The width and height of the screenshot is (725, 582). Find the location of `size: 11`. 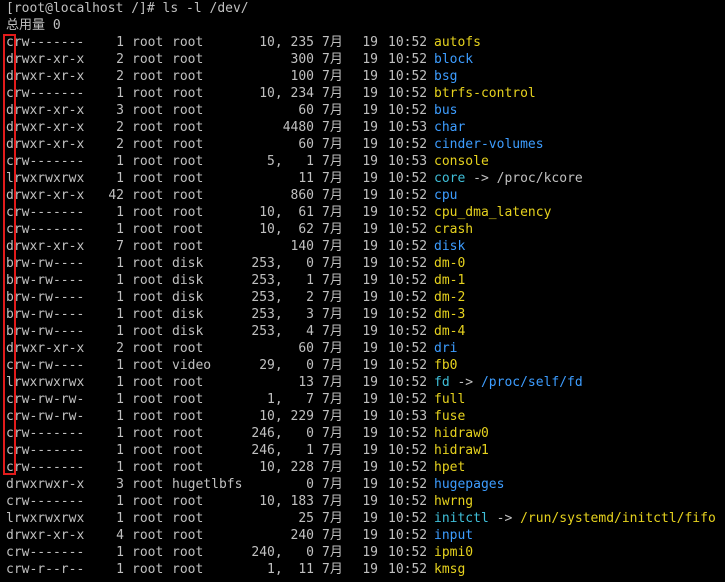

size: 11 is located at coordinates (306, 178).